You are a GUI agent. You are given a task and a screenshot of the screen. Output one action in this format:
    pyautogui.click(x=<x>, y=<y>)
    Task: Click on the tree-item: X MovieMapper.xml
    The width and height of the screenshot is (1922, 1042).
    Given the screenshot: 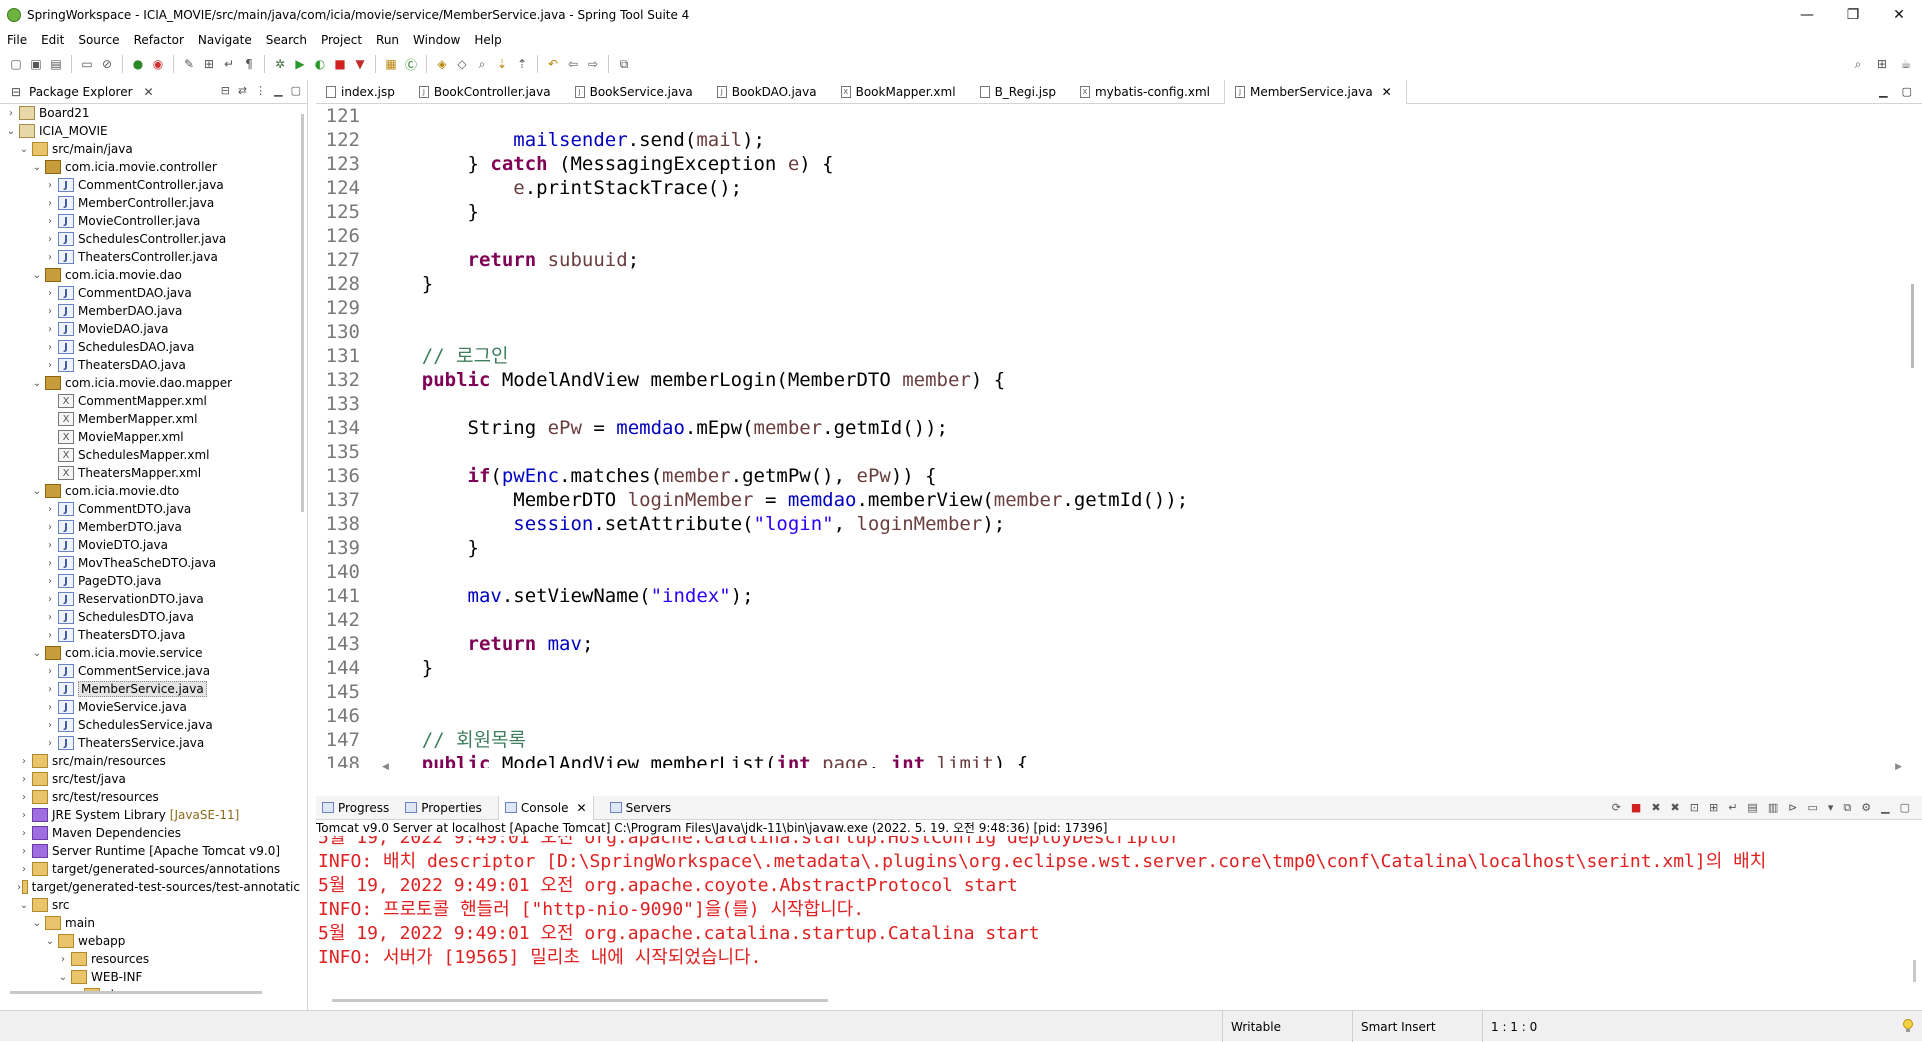 What is the action you would take?
    pyautogui.click(x=150, y=437)
    